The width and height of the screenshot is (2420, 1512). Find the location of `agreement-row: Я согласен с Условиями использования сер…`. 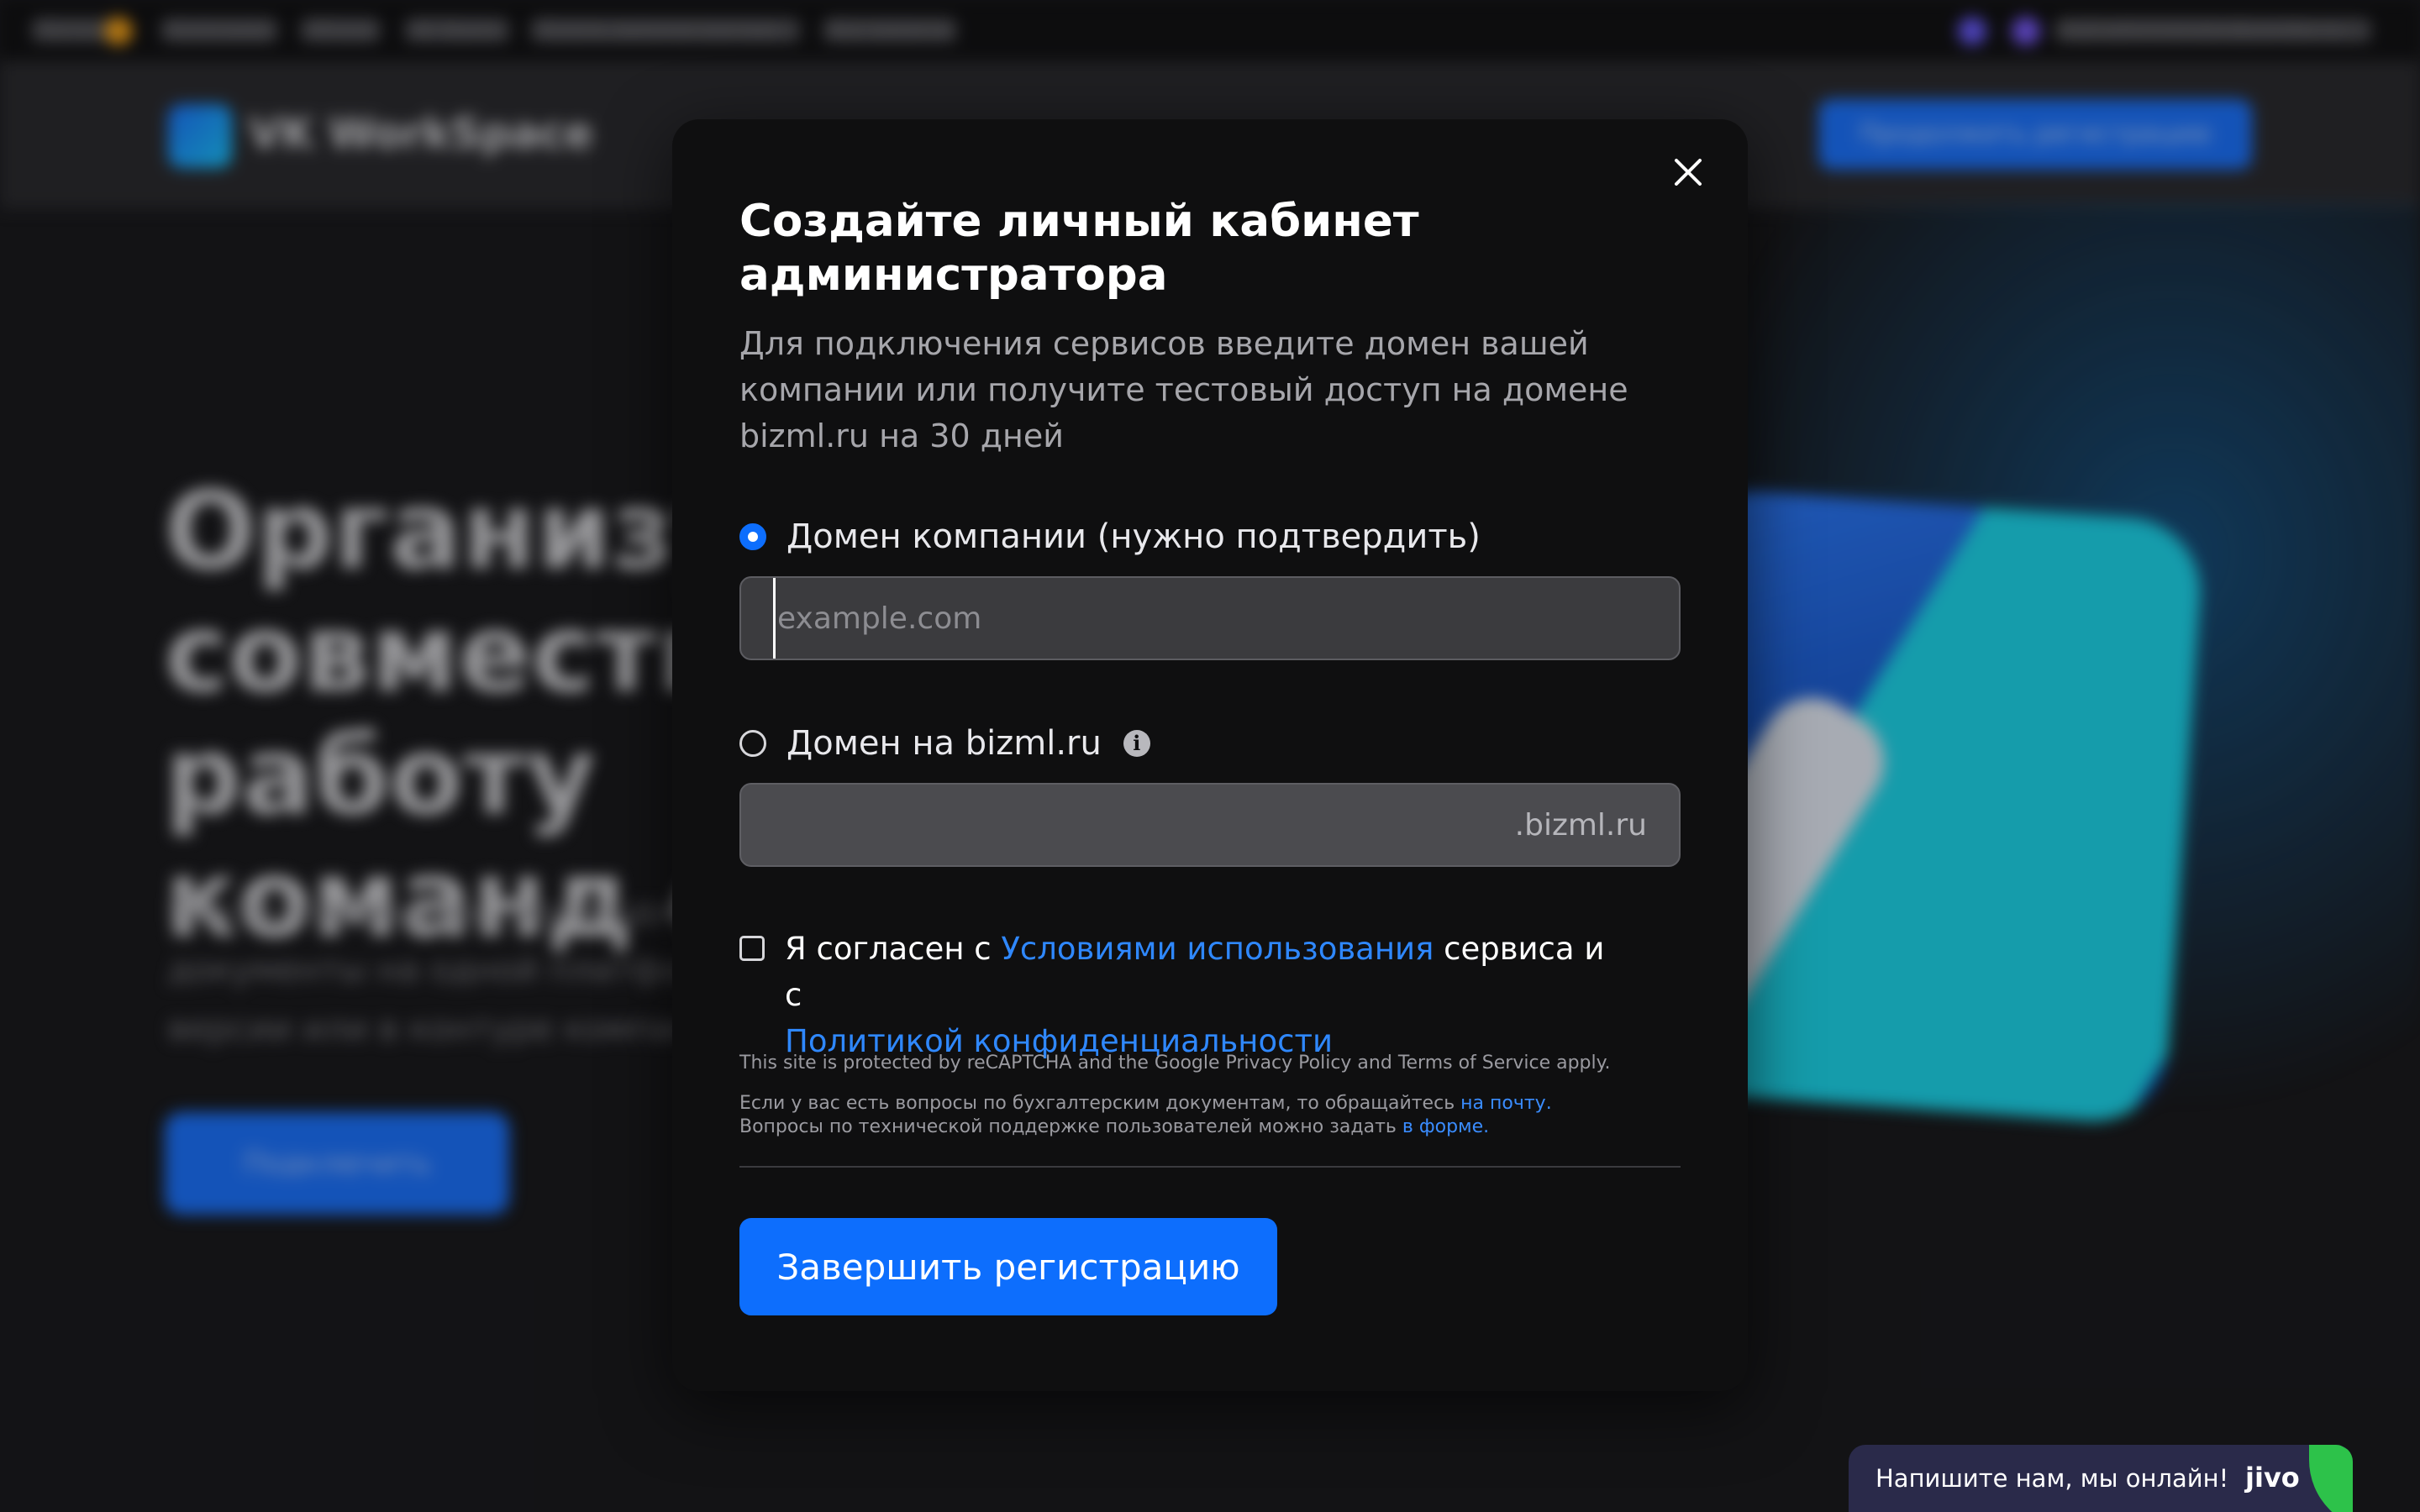

agreement-row: Я согласен с Условиями использования сер… is located at coordinates (1210, 995).